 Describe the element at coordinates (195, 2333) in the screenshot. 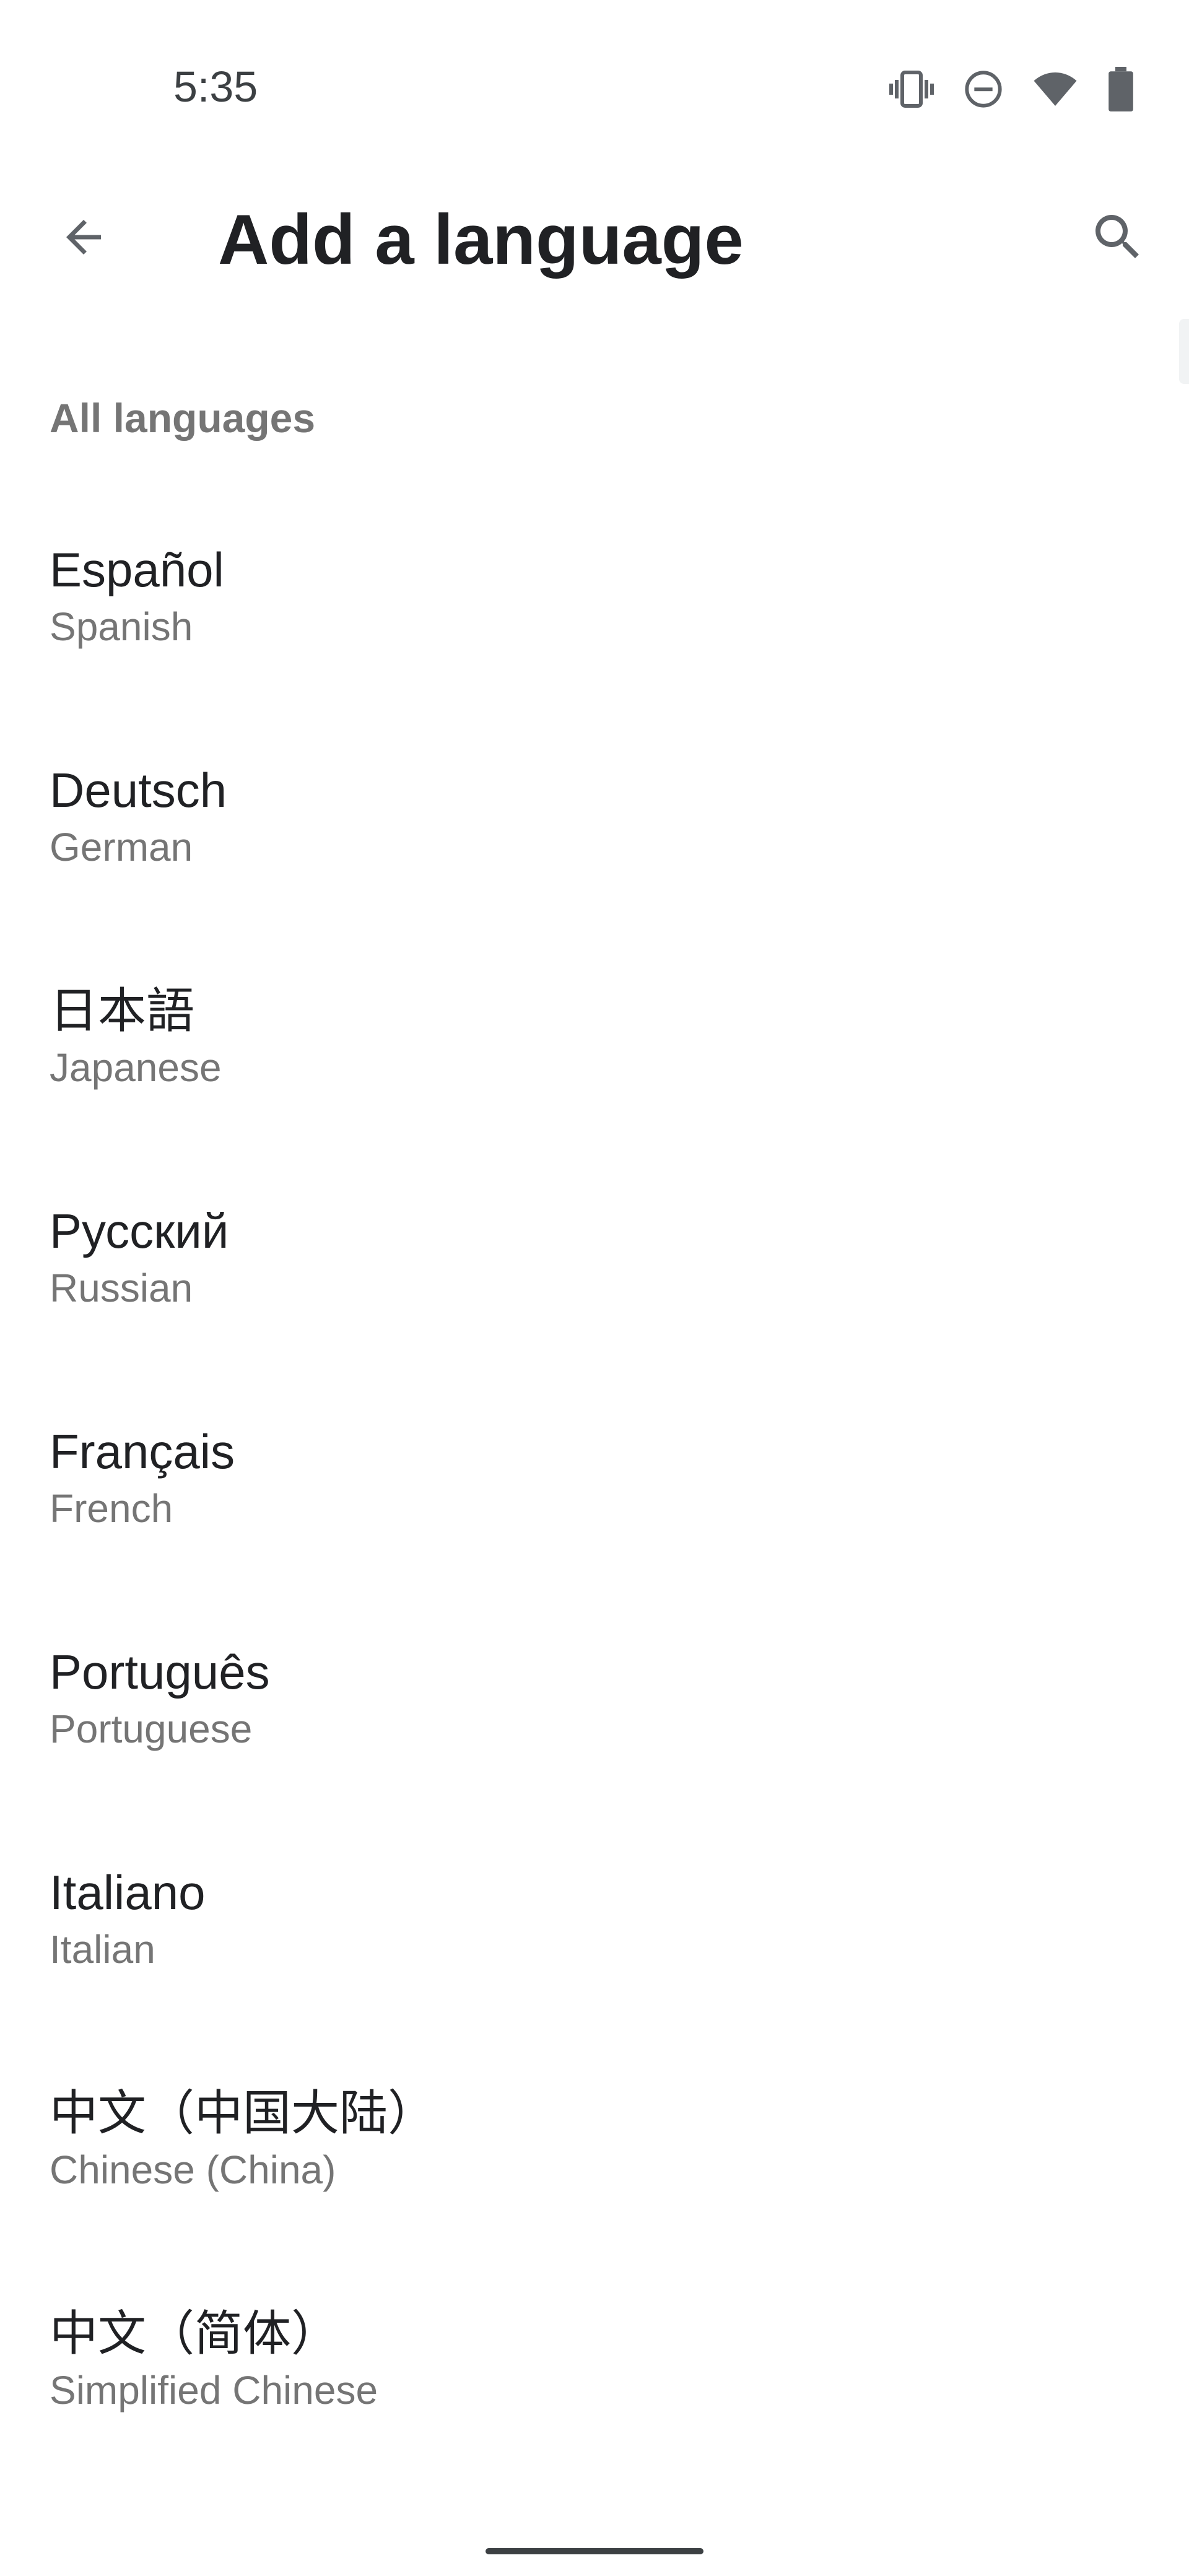

I see `language-native-name: 中文（简体）` at that location.